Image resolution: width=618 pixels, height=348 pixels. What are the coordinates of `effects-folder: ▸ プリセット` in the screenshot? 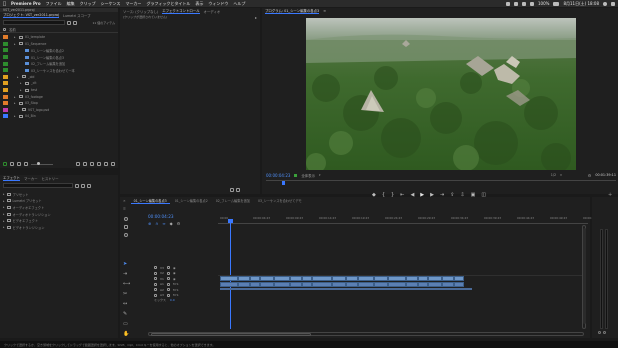 It's located at (60, 194).